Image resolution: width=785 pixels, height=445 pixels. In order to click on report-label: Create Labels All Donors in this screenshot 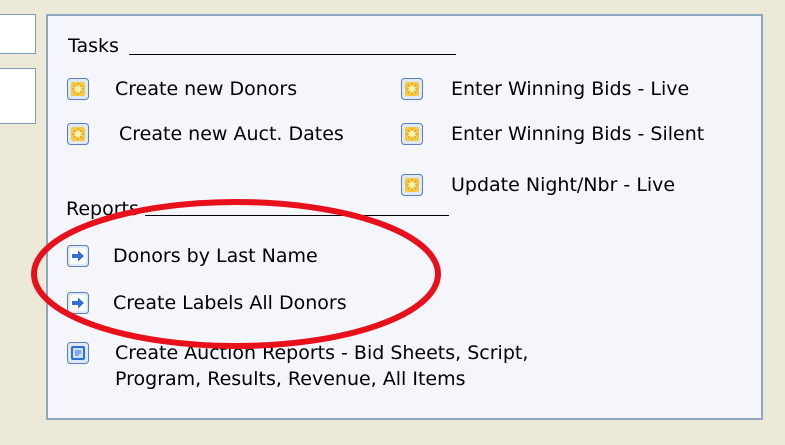, I will do `click(230, 303)`.